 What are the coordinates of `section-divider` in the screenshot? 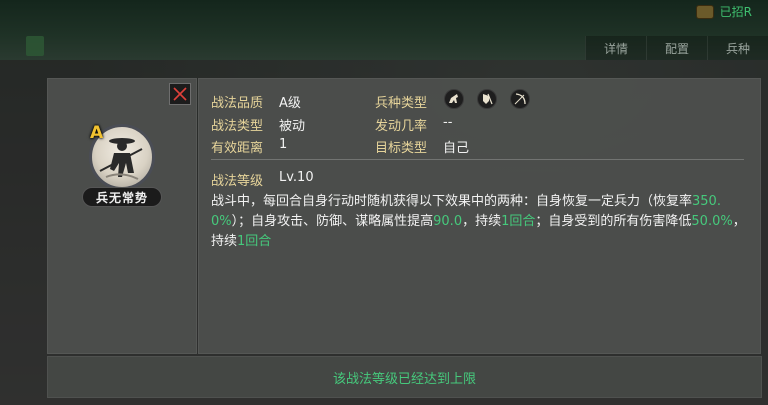 It's located at (477, 159).